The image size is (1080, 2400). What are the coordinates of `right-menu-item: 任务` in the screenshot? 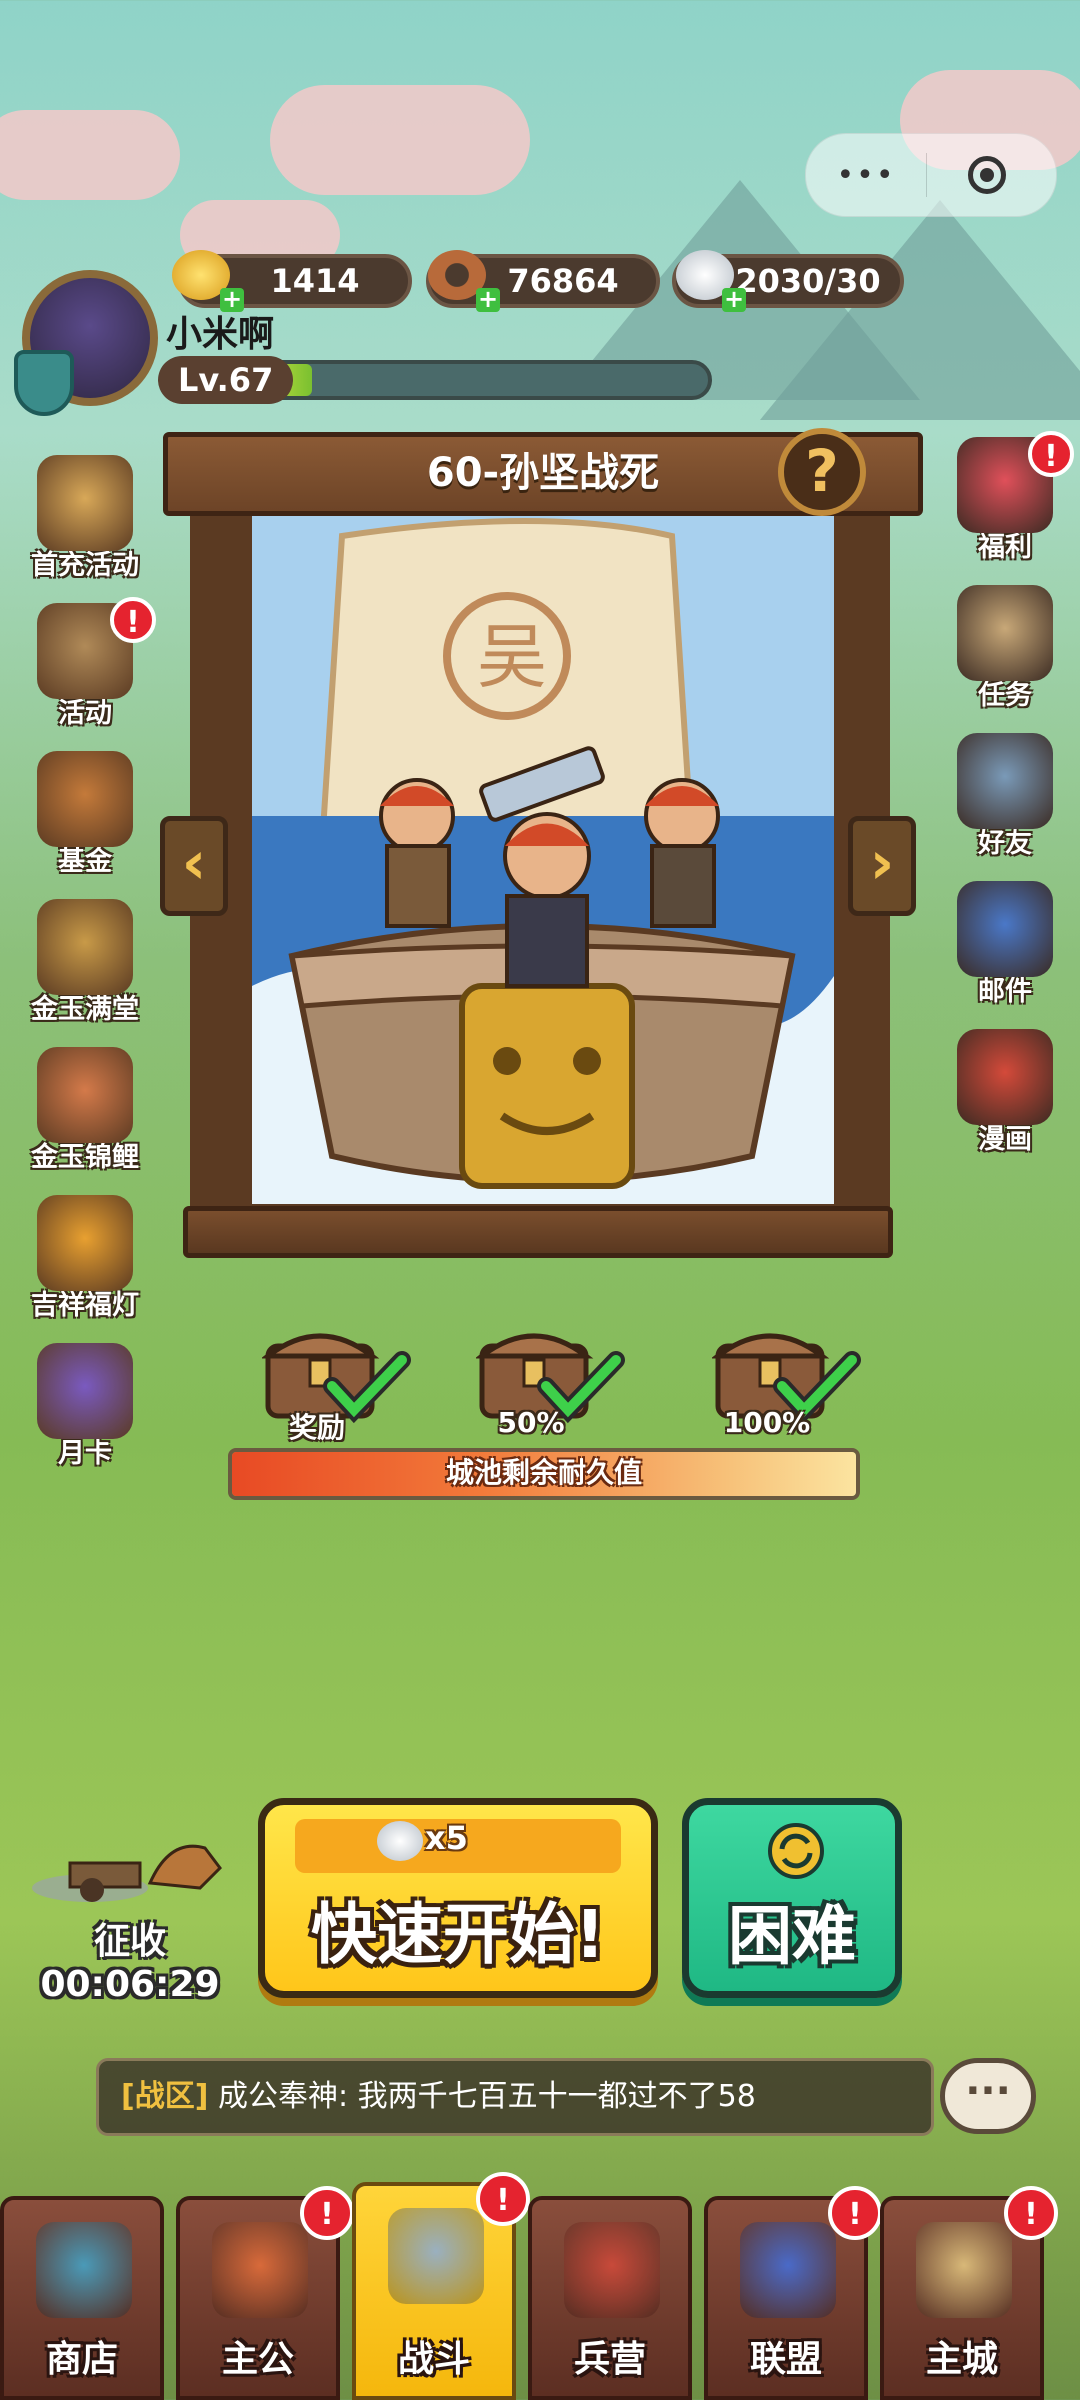 It's located at (1005, 648).